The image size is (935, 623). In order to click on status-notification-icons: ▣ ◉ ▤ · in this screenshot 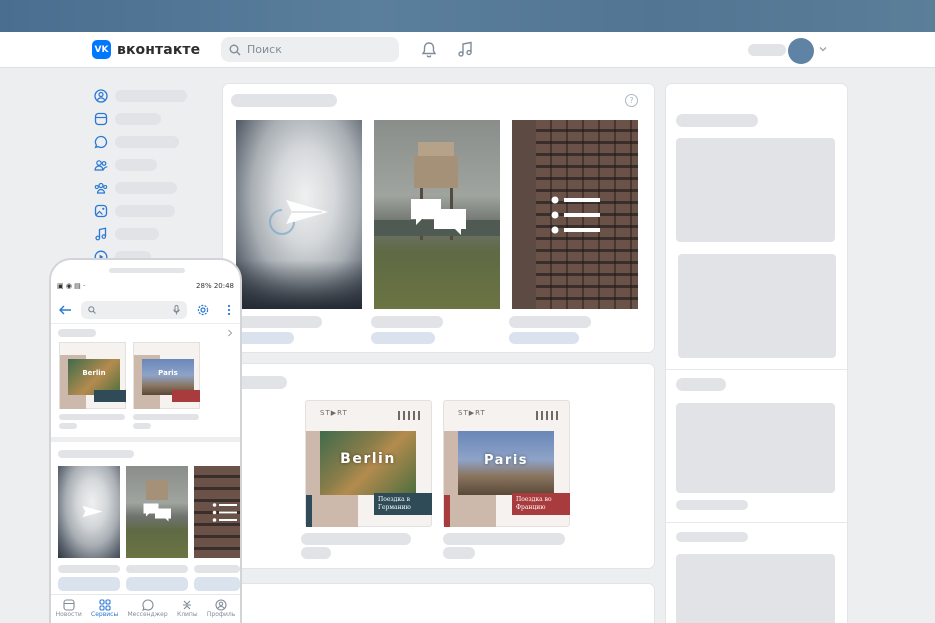, I will do `click(71, 286)`.